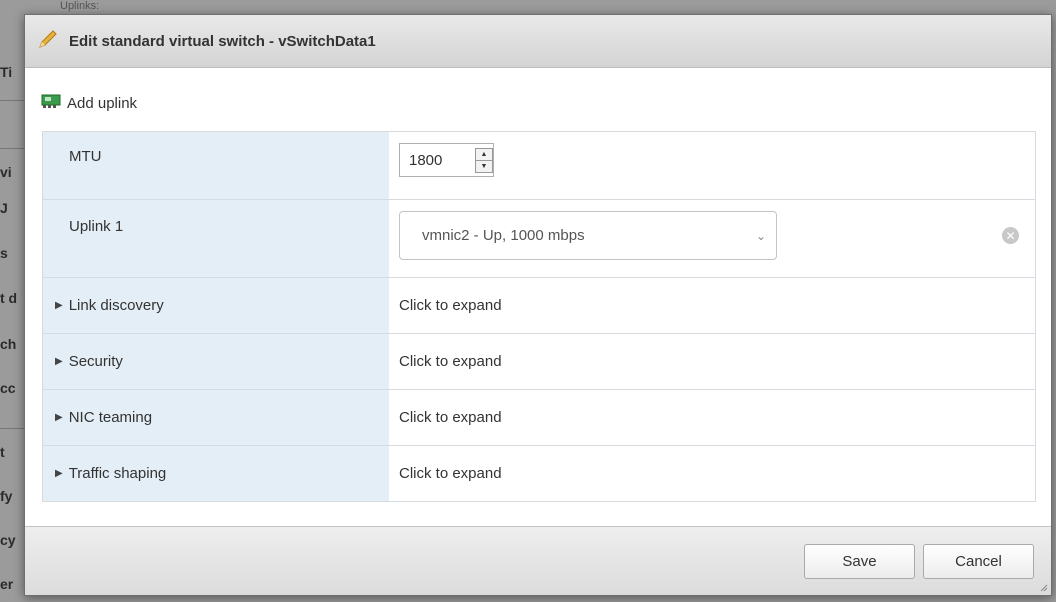  Describe the element at coordinates (439, 160) in the screenshot. I see `mtu-input` at that location.